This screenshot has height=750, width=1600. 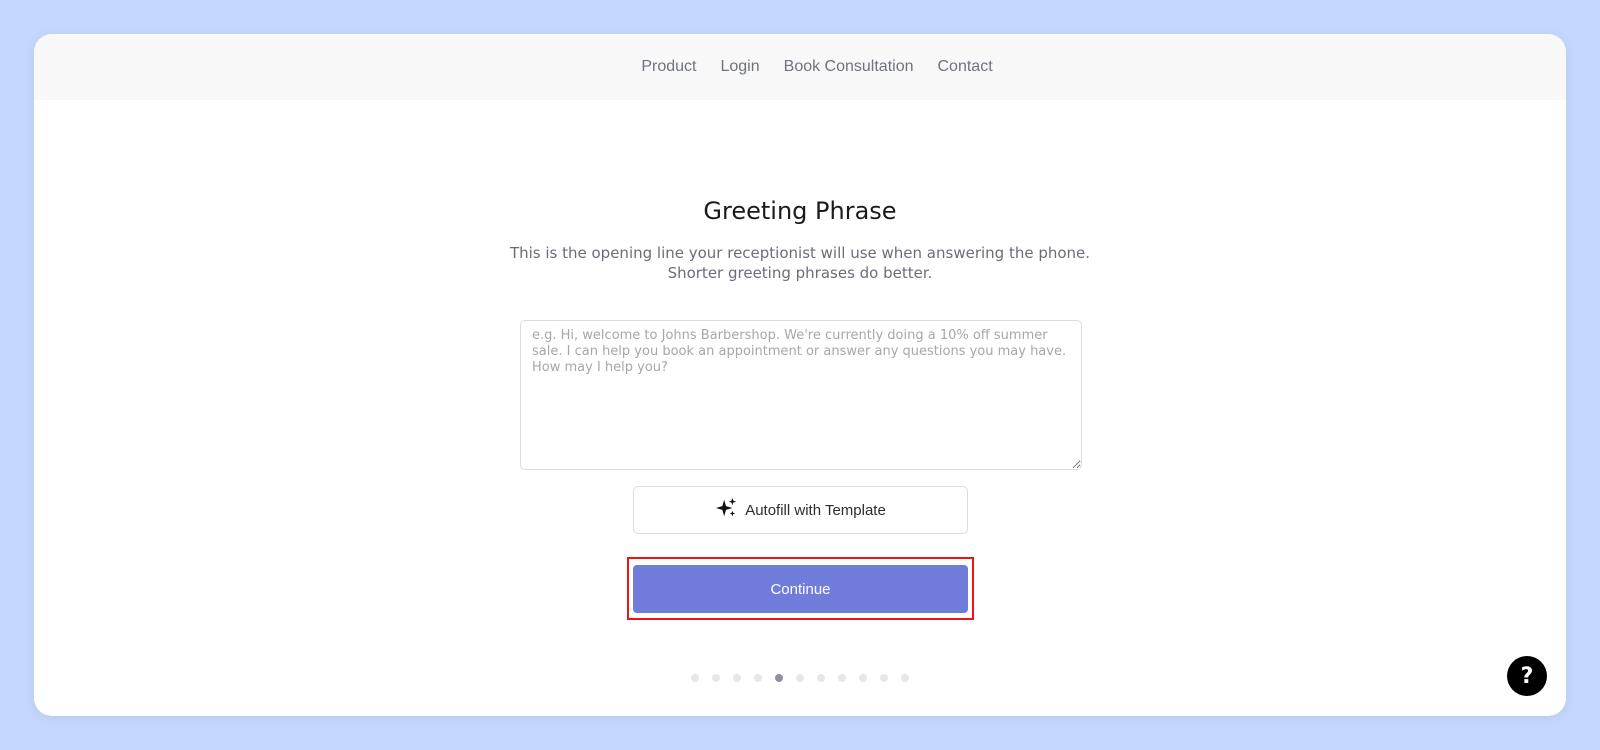 I want to click on nav-link-book-consultation: Book Consultation, so click(x=849, y=67).